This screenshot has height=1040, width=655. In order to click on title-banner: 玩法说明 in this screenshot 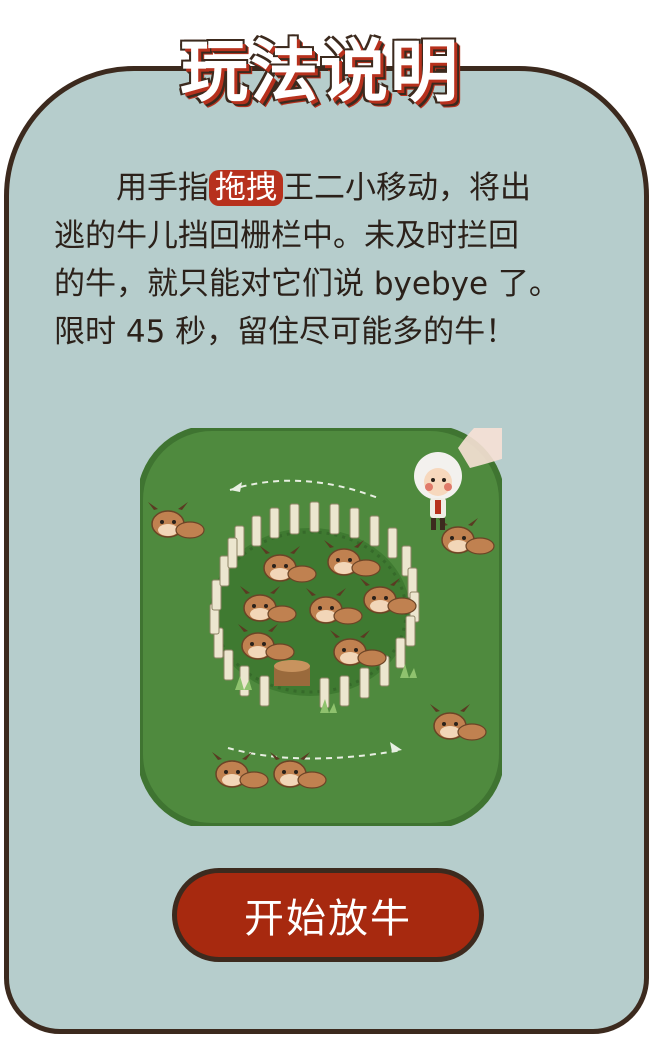, I will do `click(320, 65)`.